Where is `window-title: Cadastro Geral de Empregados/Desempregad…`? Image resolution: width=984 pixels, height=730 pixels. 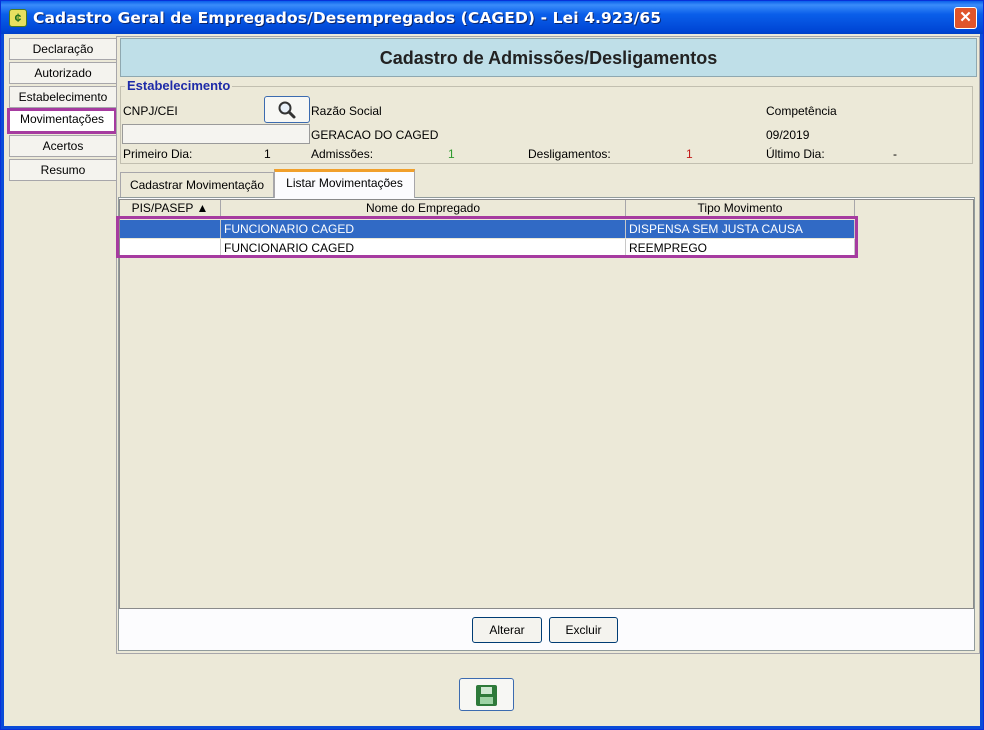 window-title: Cadastro Geral de Empregados/Desempregad… is located at coordinates (347, 18).